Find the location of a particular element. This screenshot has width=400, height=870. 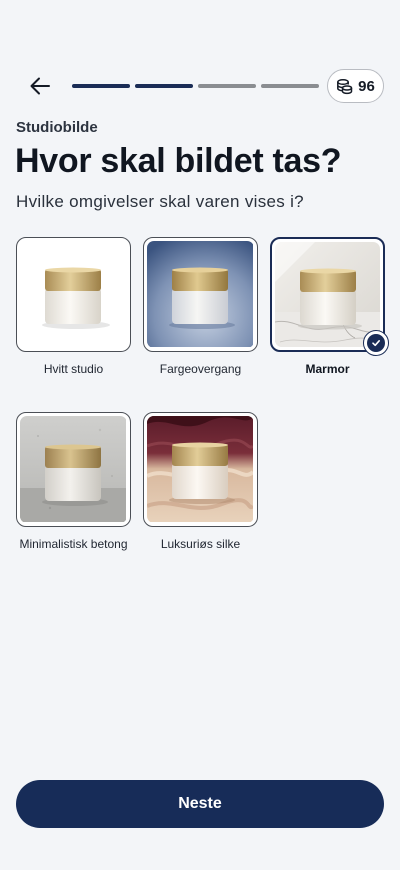

silk-image is located at coordinates (200, 469).